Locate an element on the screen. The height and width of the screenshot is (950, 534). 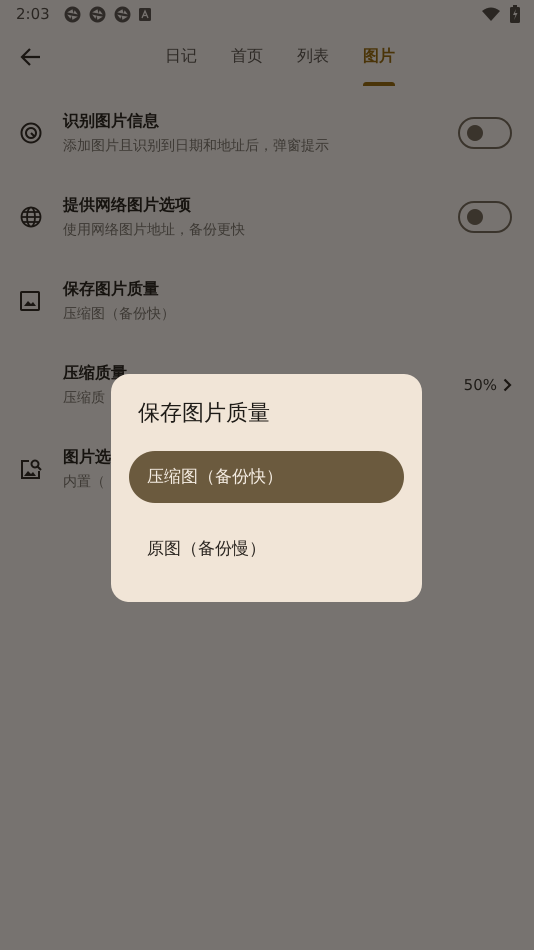
back-arrow-icon is located at coordinates (31, 57).